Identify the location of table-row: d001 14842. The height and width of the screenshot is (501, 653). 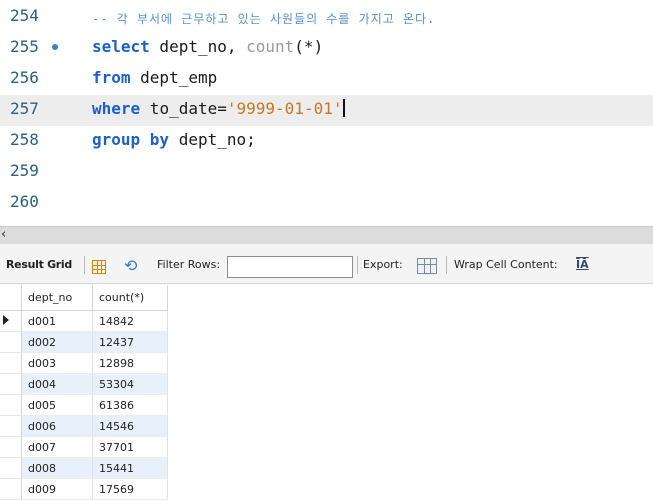
(84, 321).